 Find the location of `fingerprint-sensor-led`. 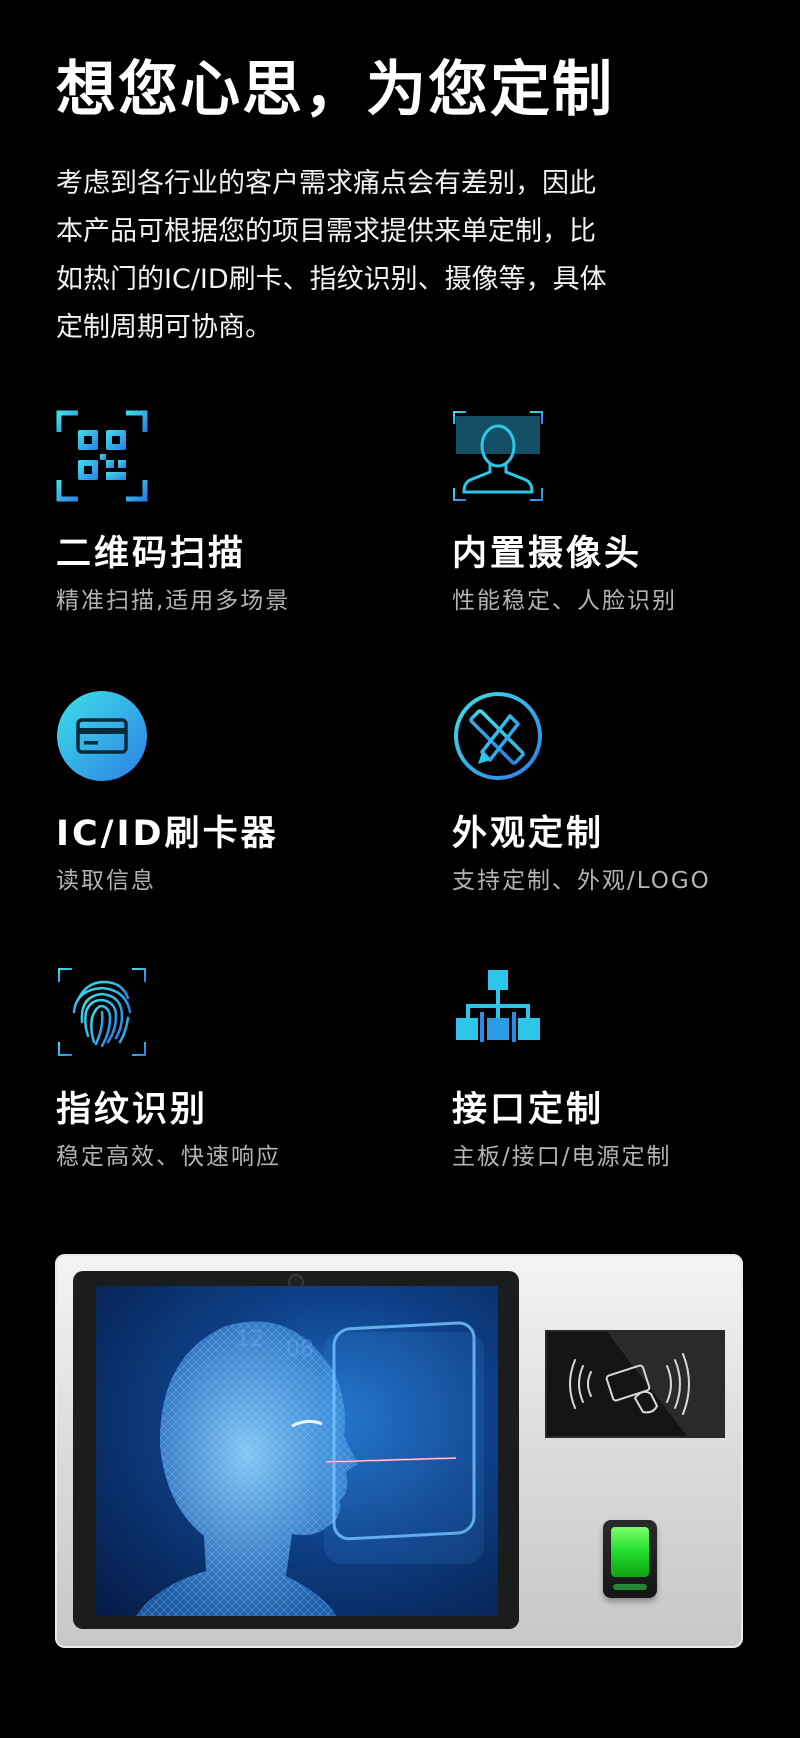

fingerprint-sensor-led is located at coordinates (630, 1587).